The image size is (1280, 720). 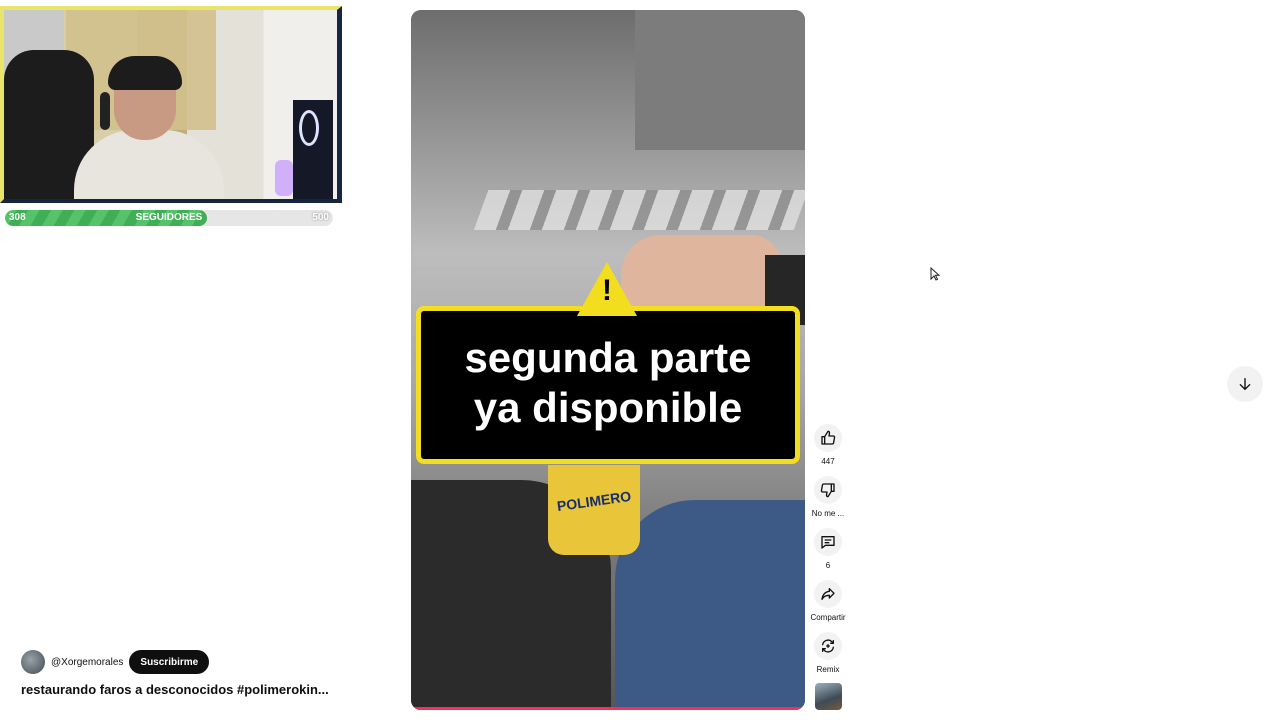 What do you see at coordinates (828, 461) in the screenshot?
I see `like-count: 447` at bounding box center [828, 461].